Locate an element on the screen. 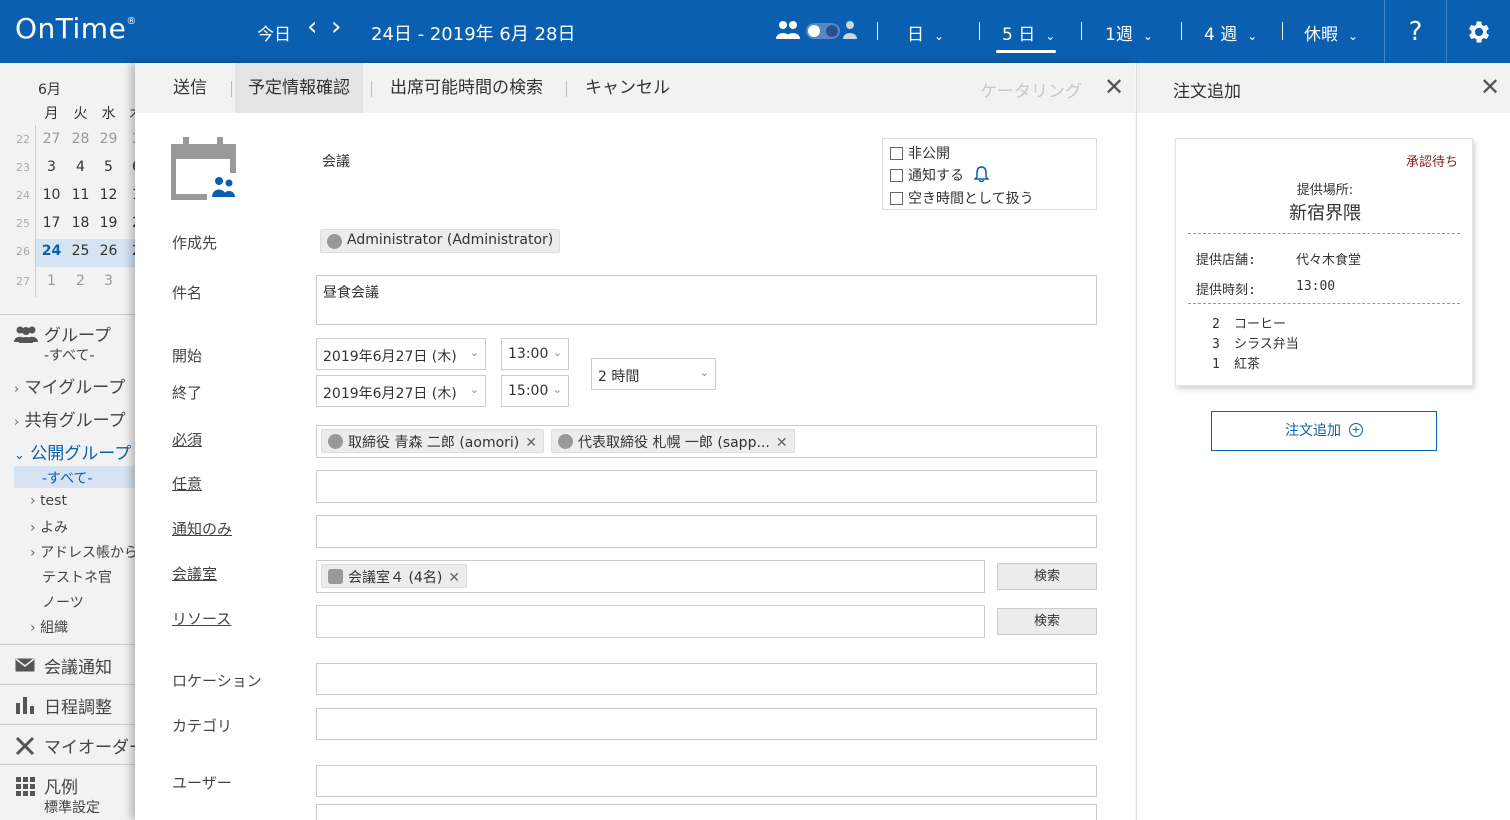 Image resolution: width=1510 pixels, height=820 pixels. room-field: 会議室４ (4名) ✕ is located at coordinates (650, 576).